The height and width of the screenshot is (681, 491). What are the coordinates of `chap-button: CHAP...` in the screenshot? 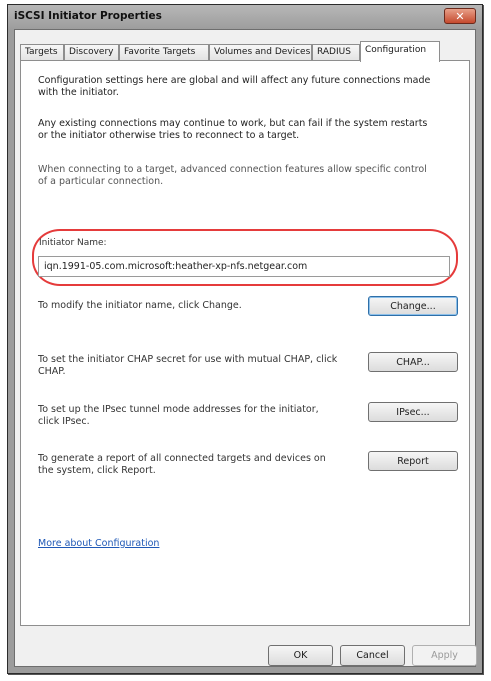 It's located at (413, 362).